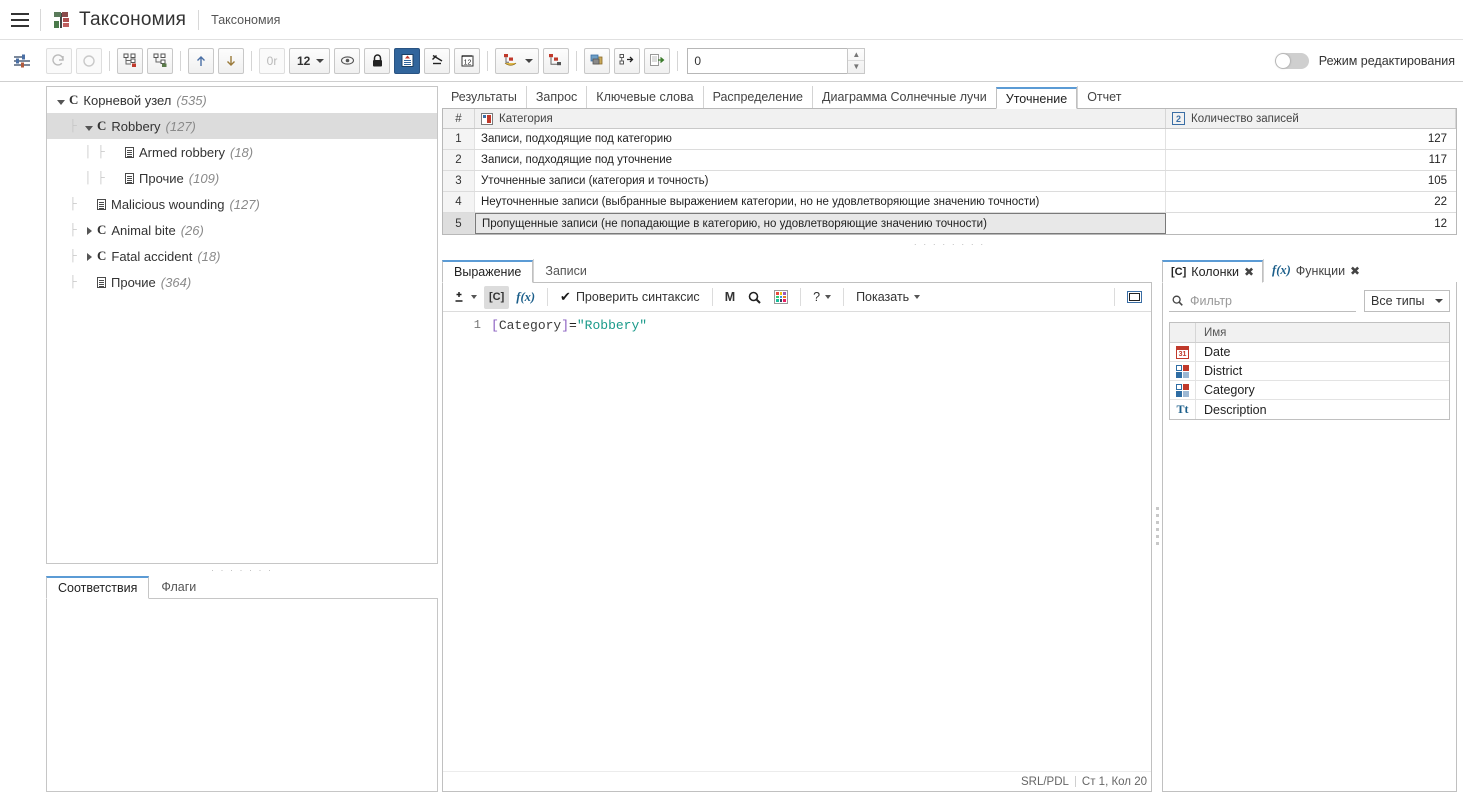 Image resolution: width=1463 pixels, height=792 pixels. I want to click on tree-node-row: ├ Malicious wounding (127), so click(242, 204).